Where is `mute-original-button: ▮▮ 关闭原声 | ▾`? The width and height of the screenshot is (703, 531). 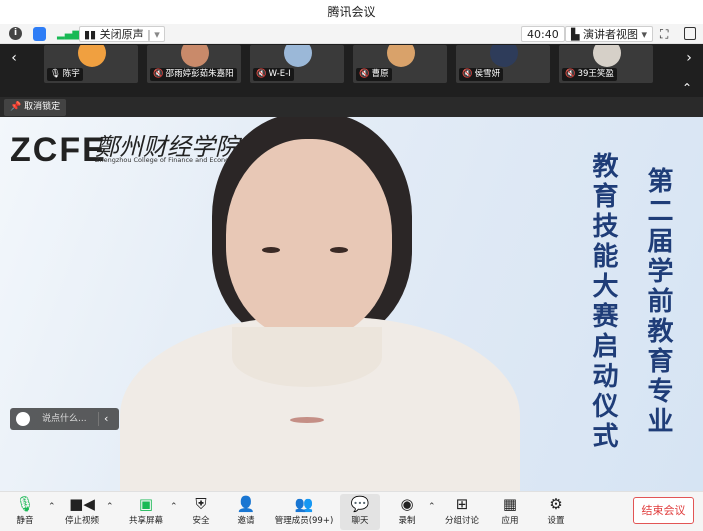 mute-original-button: ▮▮ 关闭原声 | ▾ is located at coordinates (122, 34).